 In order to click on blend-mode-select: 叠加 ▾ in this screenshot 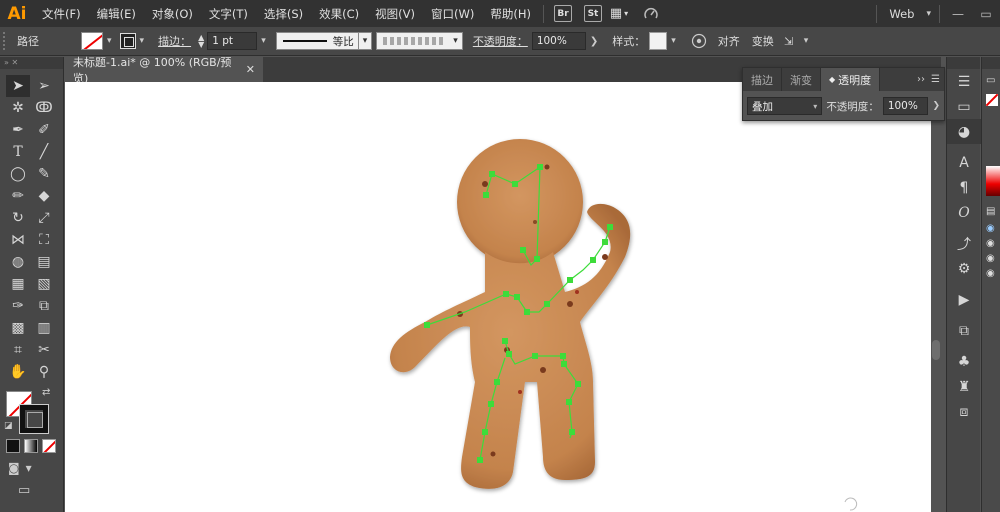, I will do `click(785, 106)`.